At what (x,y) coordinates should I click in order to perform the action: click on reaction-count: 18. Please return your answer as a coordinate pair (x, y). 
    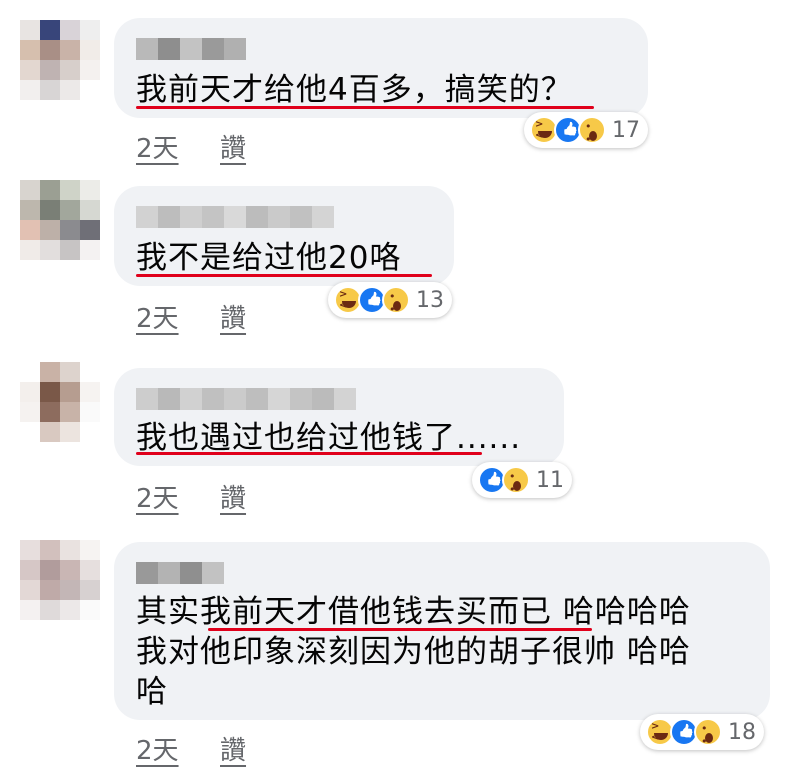
    Looking at the image, I should click on (742, 732).